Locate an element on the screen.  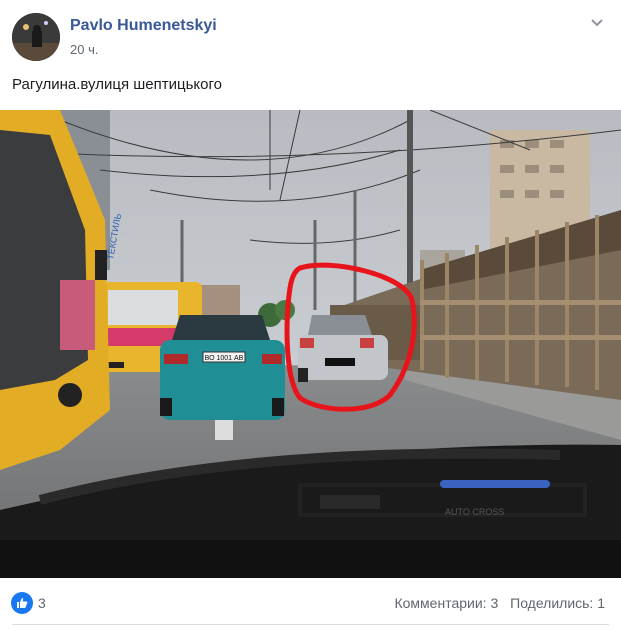
avatar-image is located at coordinates (36, 37).